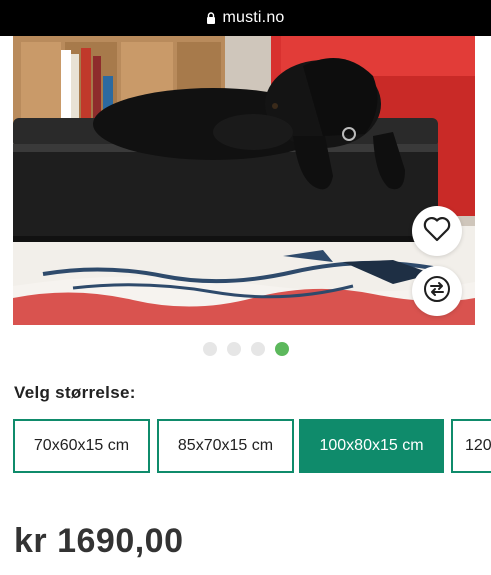  I want to click on size-option-selected: 100x80x15 cm, so click(371, 446).